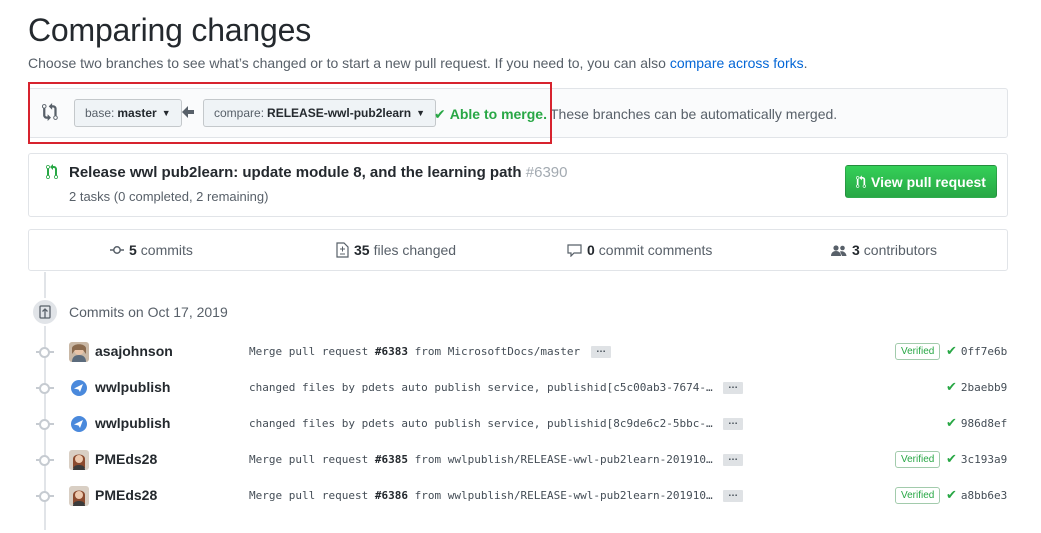  What do you see at coordinates (984, 495) in the screenshot?
I see `commit-sha-text: a8bb6e3` at bounding box center [984, 495].